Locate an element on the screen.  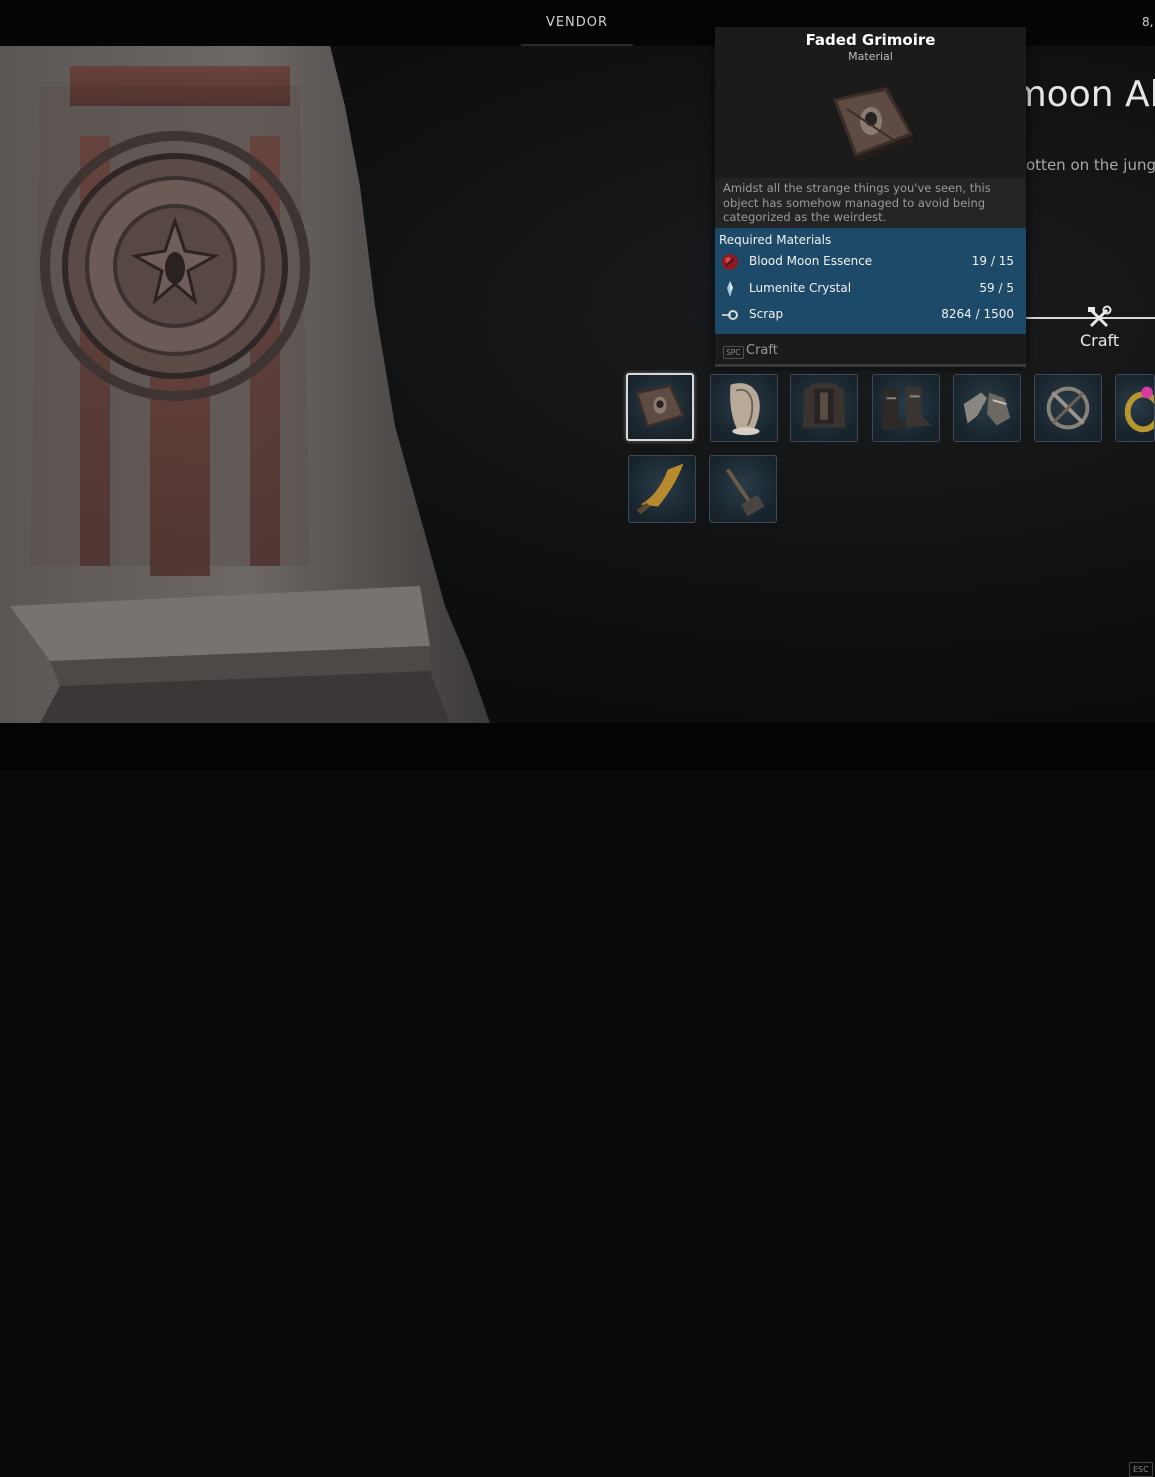
hammer-icon is located at coordinates (745, 492).